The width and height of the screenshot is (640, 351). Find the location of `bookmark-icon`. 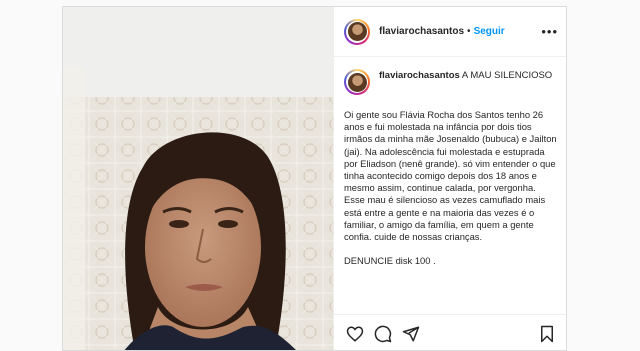

bookmark-icon is located at coordinates (547, 334).